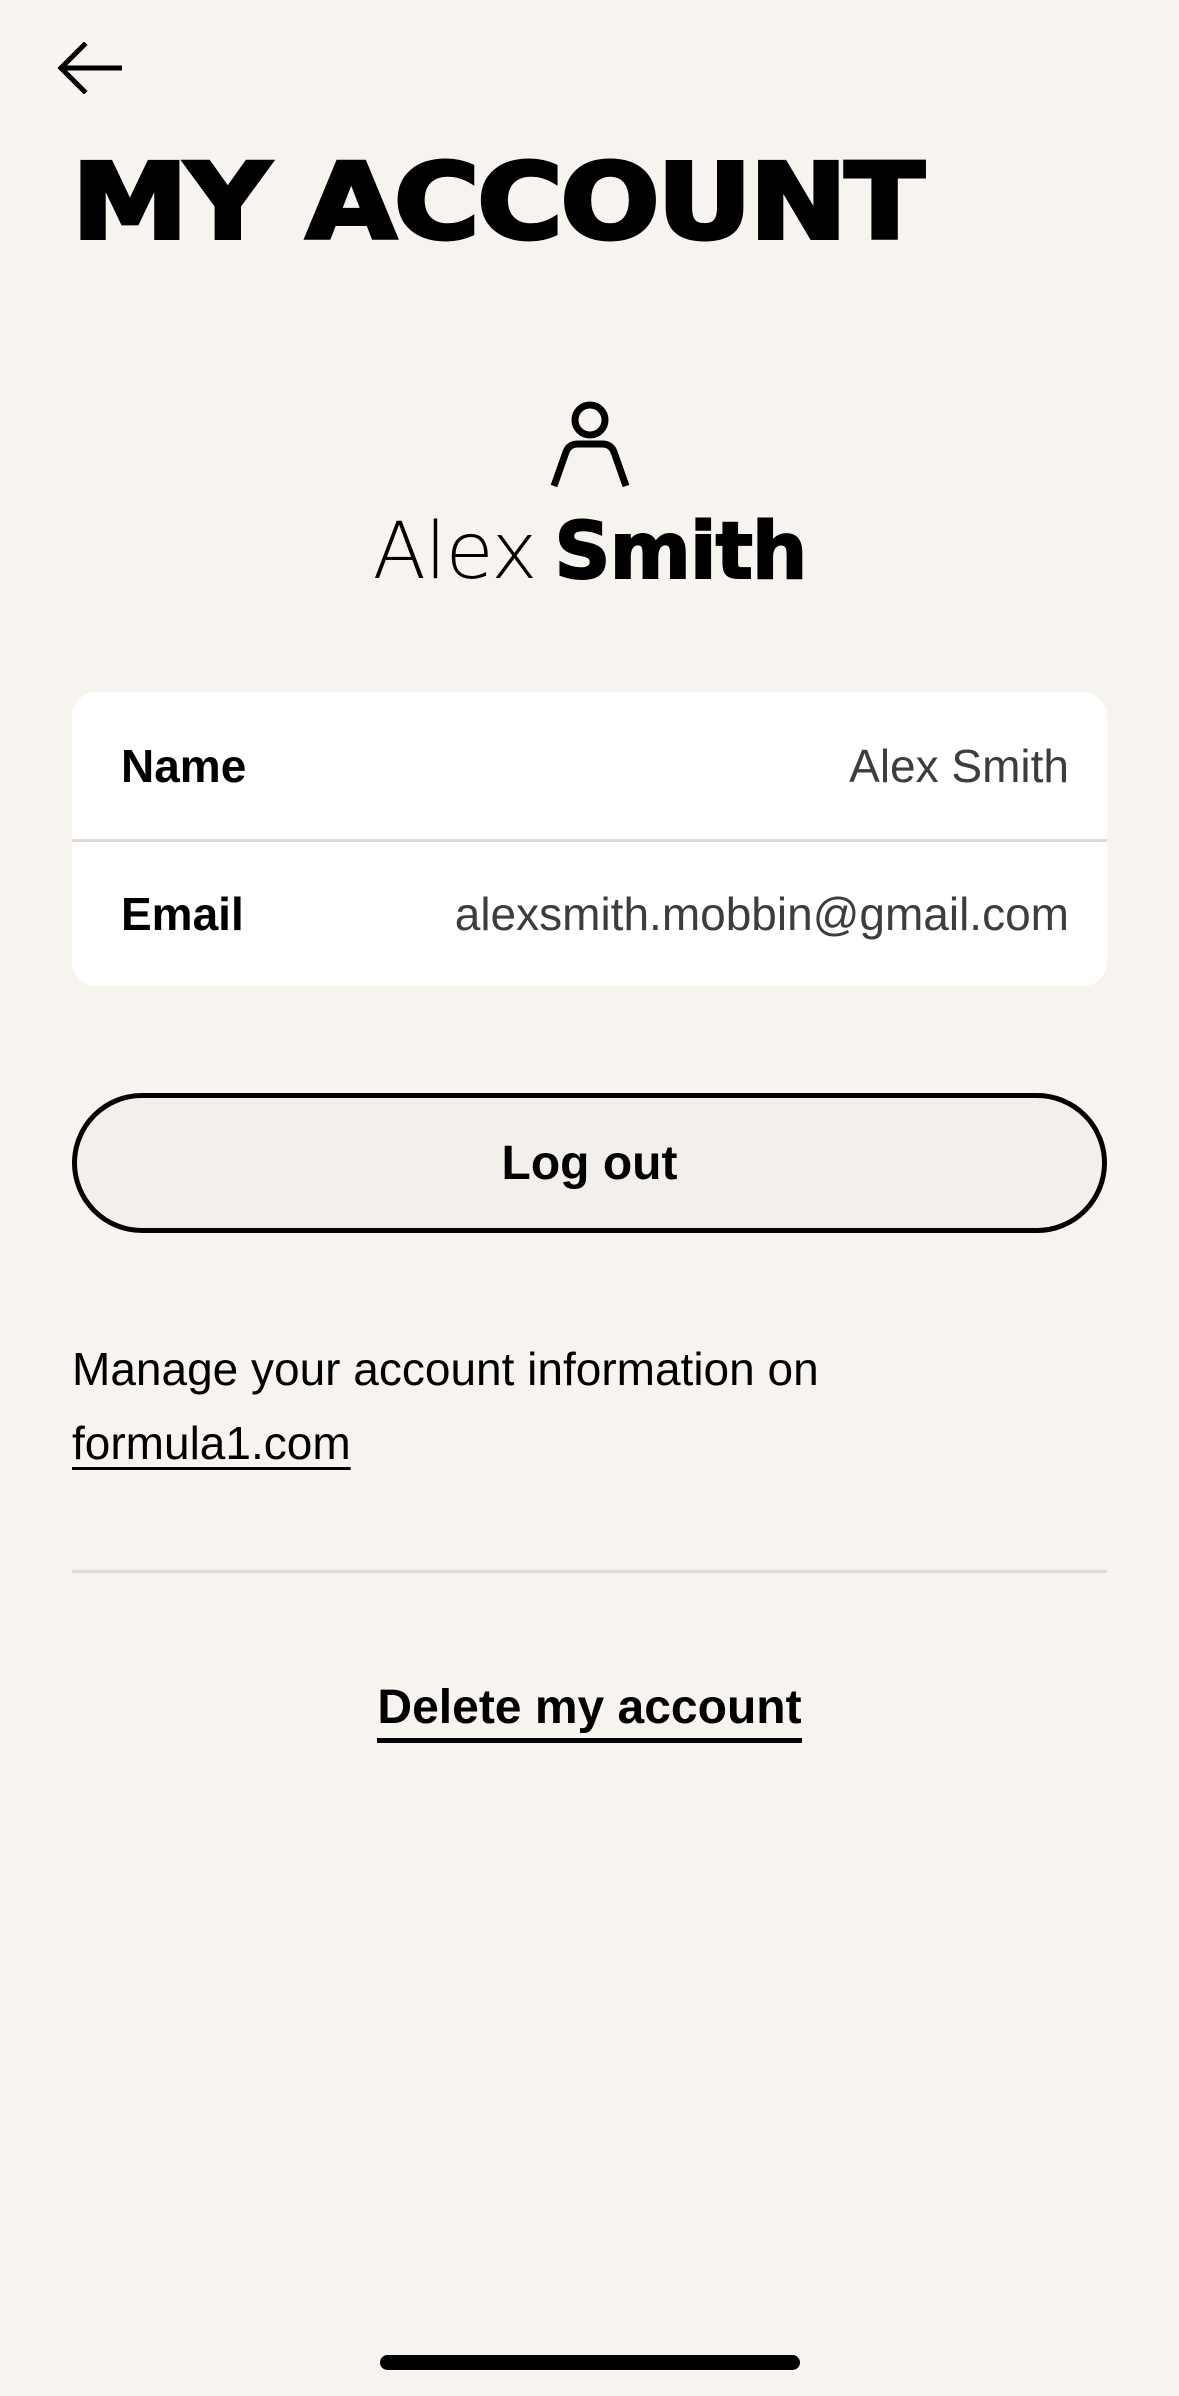 The height and width of the screenshot is (2396, 1179). I want to click on profile-name: Alex Smith, so click(589, 552).